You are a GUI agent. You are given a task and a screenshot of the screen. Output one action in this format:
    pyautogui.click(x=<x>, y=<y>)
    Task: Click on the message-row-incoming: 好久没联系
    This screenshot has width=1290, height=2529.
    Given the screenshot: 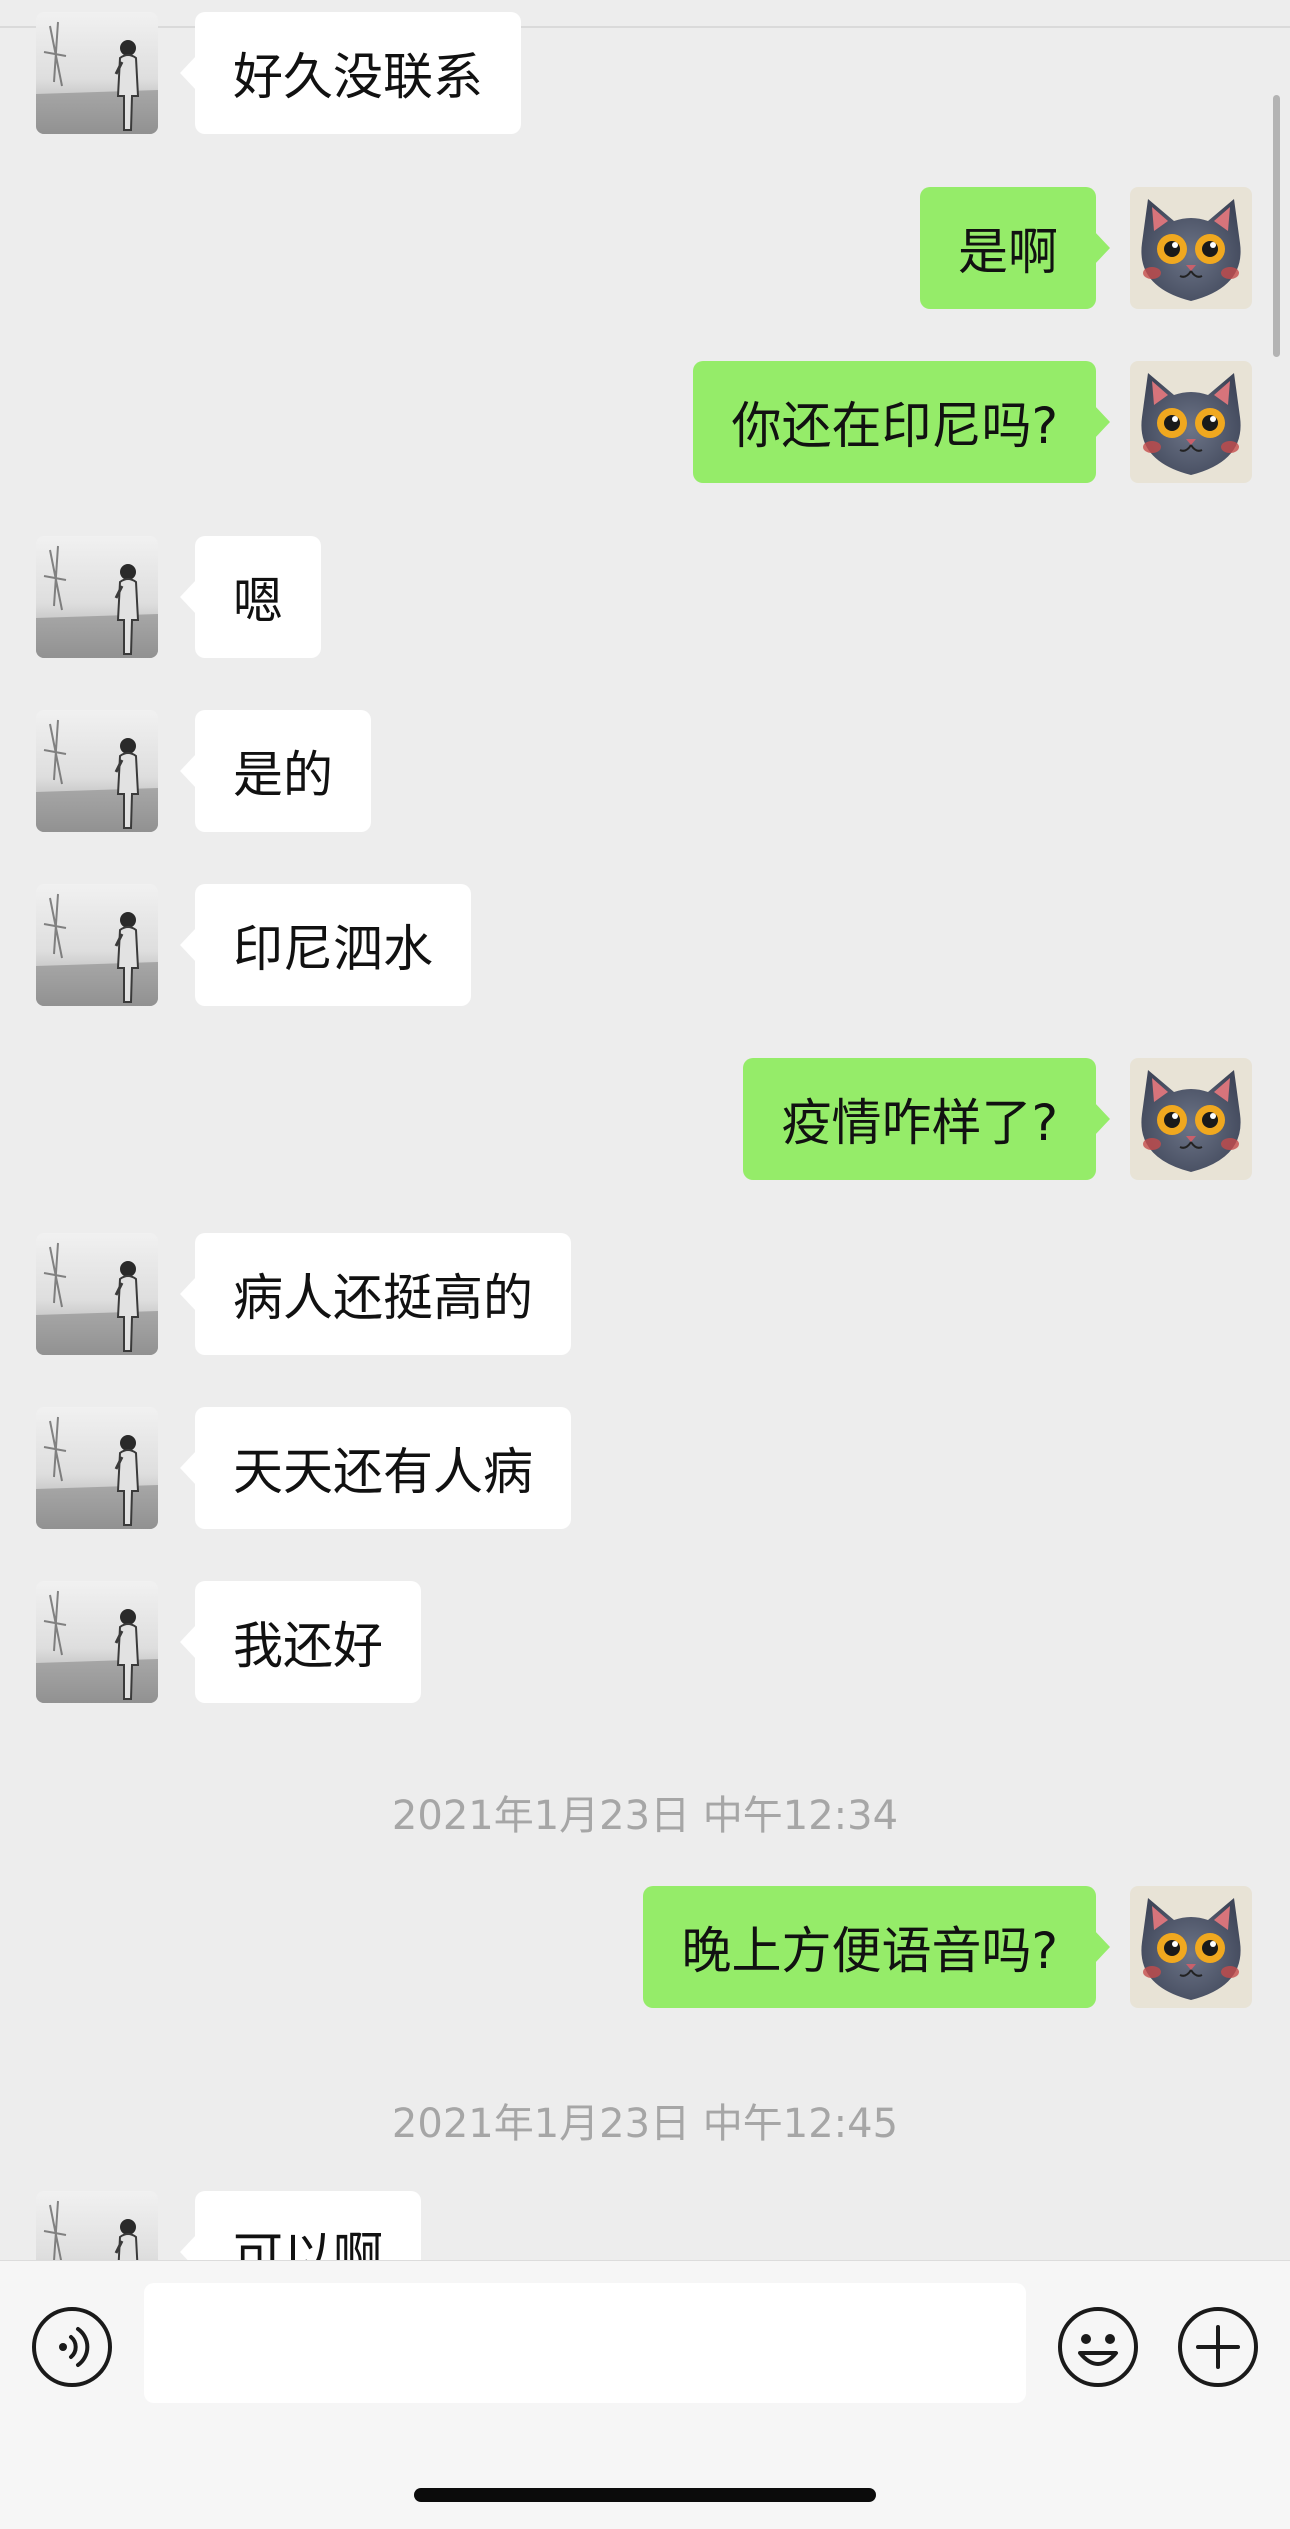 What is the action you would take?
    pyautogui.click(x=645, y=73)
    